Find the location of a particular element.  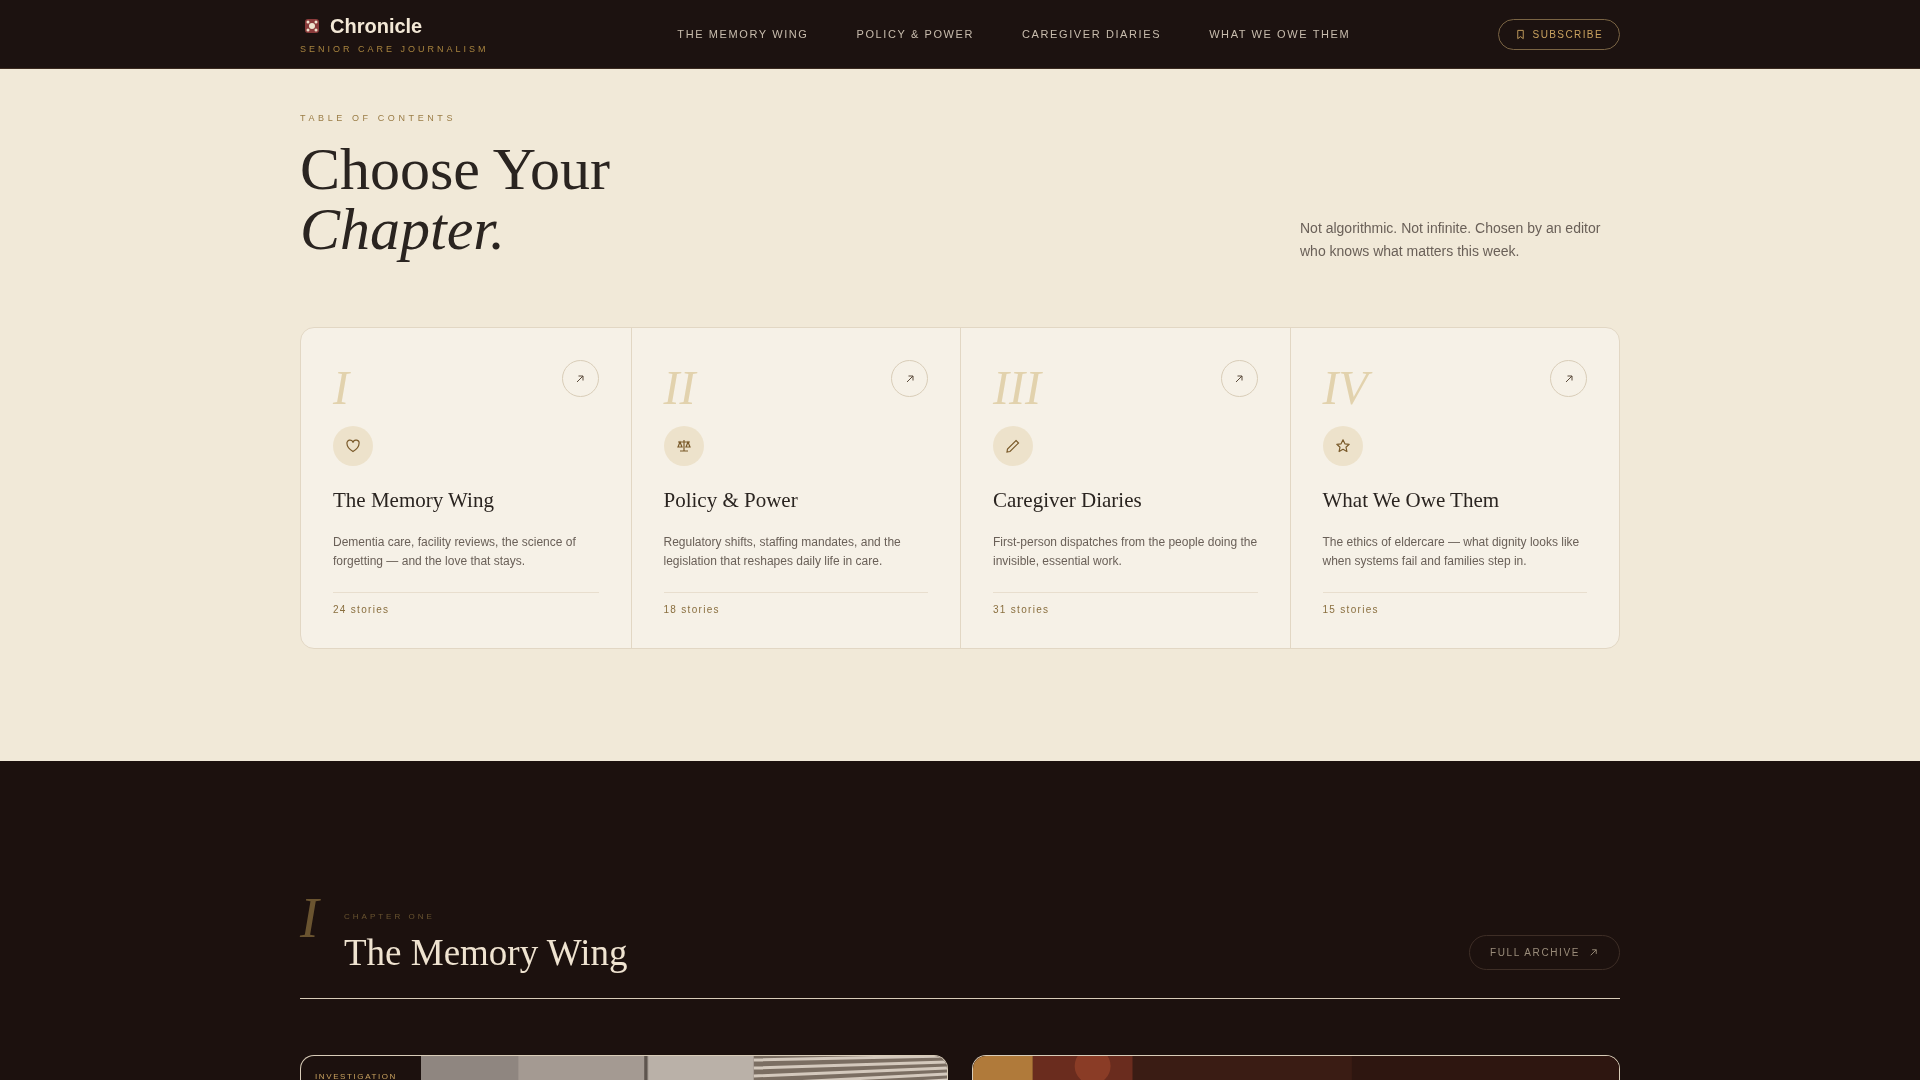

chapter-card: II Policy & Power Regulatory shifts, staffing mandates, and the legislation that reshapes daily life in care. 18 stories is located at coordinates (795, 488).